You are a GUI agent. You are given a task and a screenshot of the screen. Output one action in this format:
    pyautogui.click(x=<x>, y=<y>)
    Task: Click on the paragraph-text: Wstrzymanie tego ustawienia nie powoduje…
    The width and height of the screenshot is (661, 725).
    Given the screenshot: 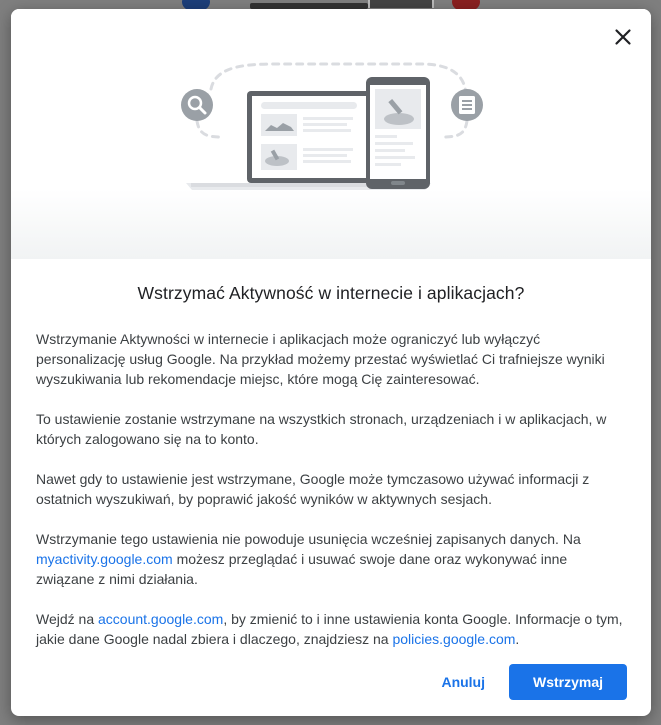 What is the action you would take?
    pyautogui.click(x=308, y=539)
    